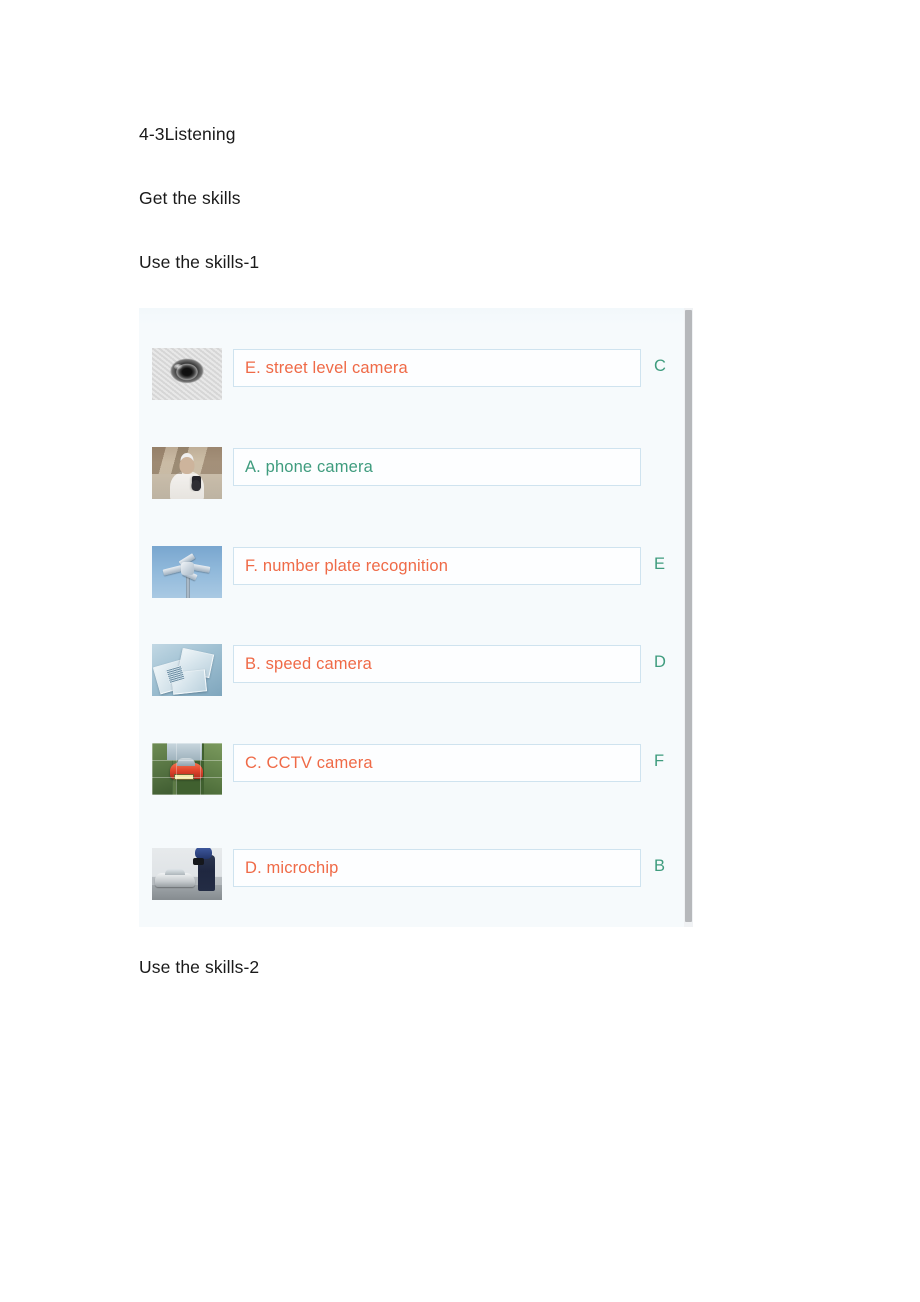 This screenshot has width=920, height=1302. I want to click on answer-text: F. number plate recognition, so click(347, 565).